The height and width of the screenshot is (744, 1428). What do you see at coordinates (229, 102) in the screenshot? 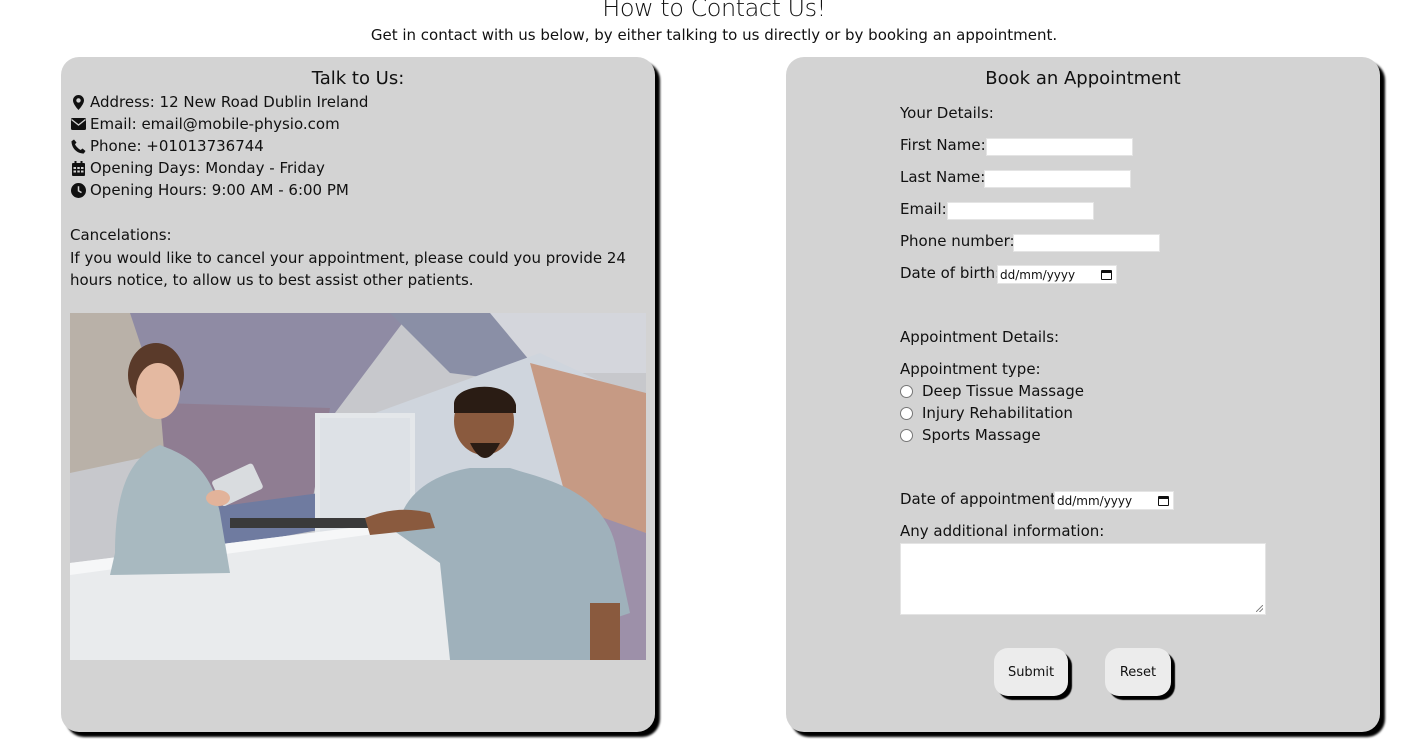
I see `address-text: Address: 12 New Road Dublin Ireland` at bounding box center [229, 102].